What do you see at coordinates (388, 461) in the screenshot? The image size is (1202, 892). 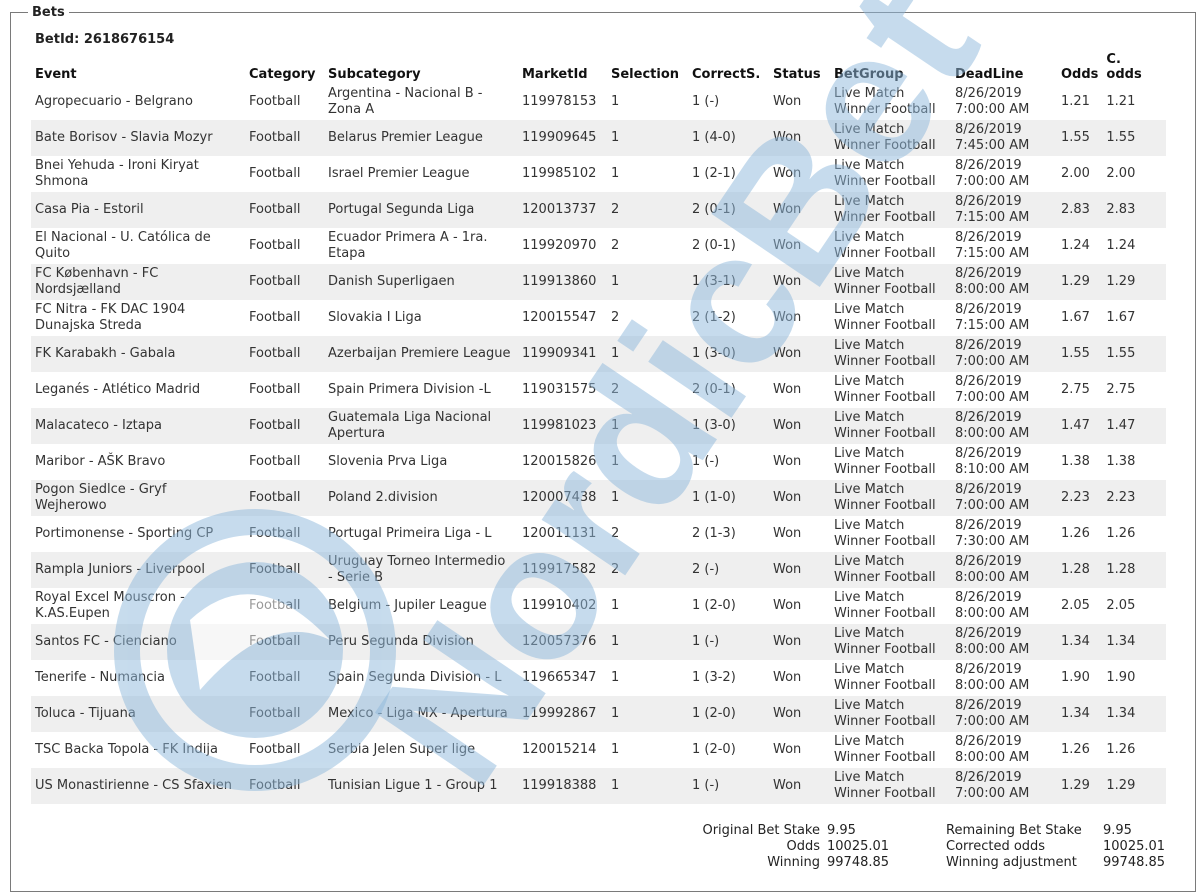 I see `cell-subcategory: Slovenia Prva Liga` at bounding box center [388, 461].